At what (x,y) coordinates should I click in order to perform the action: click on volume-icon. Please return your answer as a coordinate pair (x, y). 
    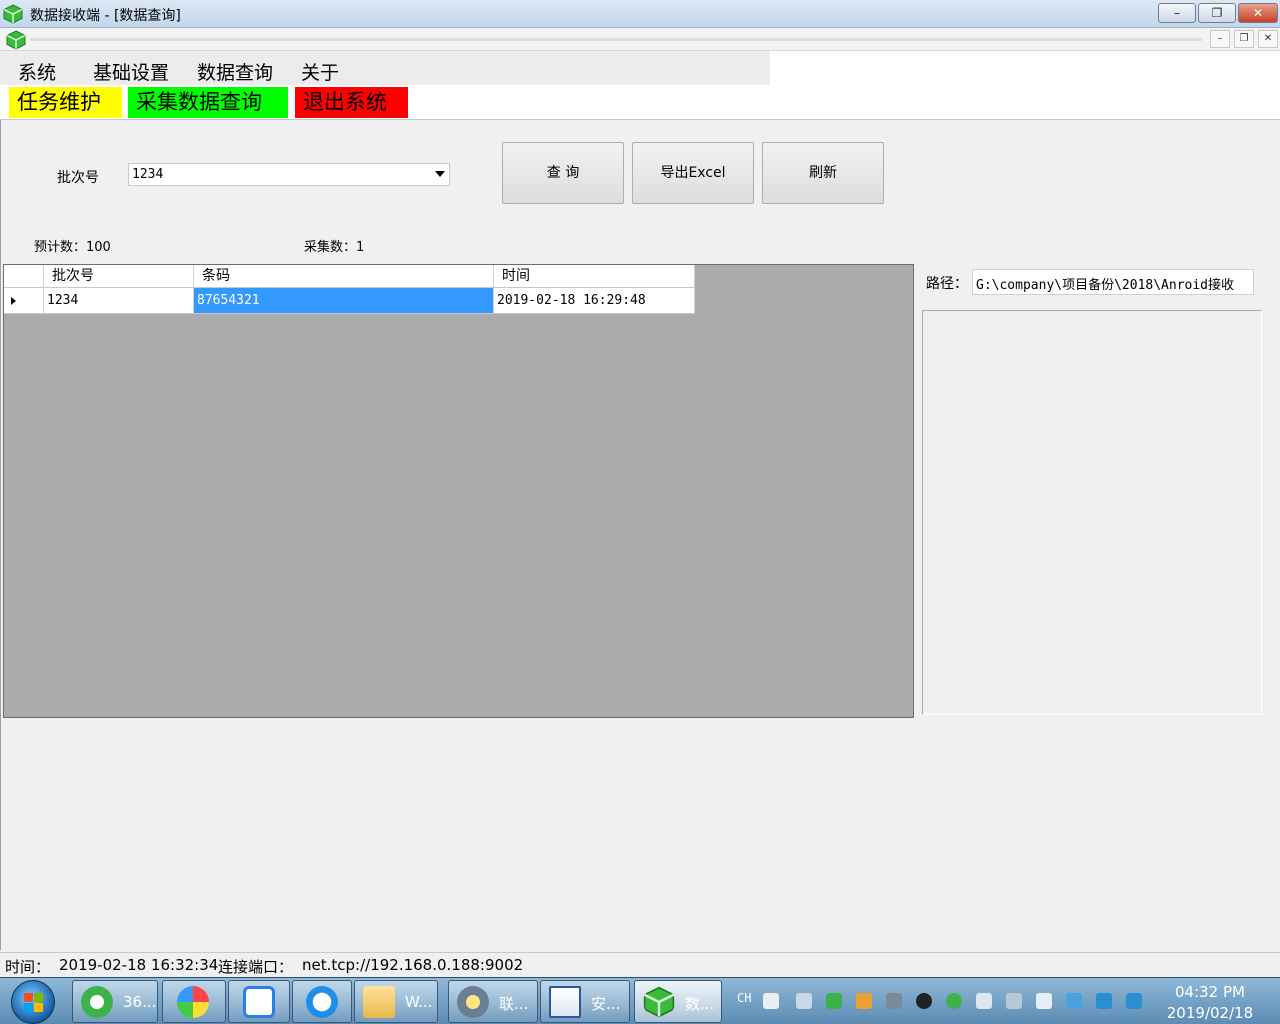
    Looking at the image, I should click on (984, 1001).